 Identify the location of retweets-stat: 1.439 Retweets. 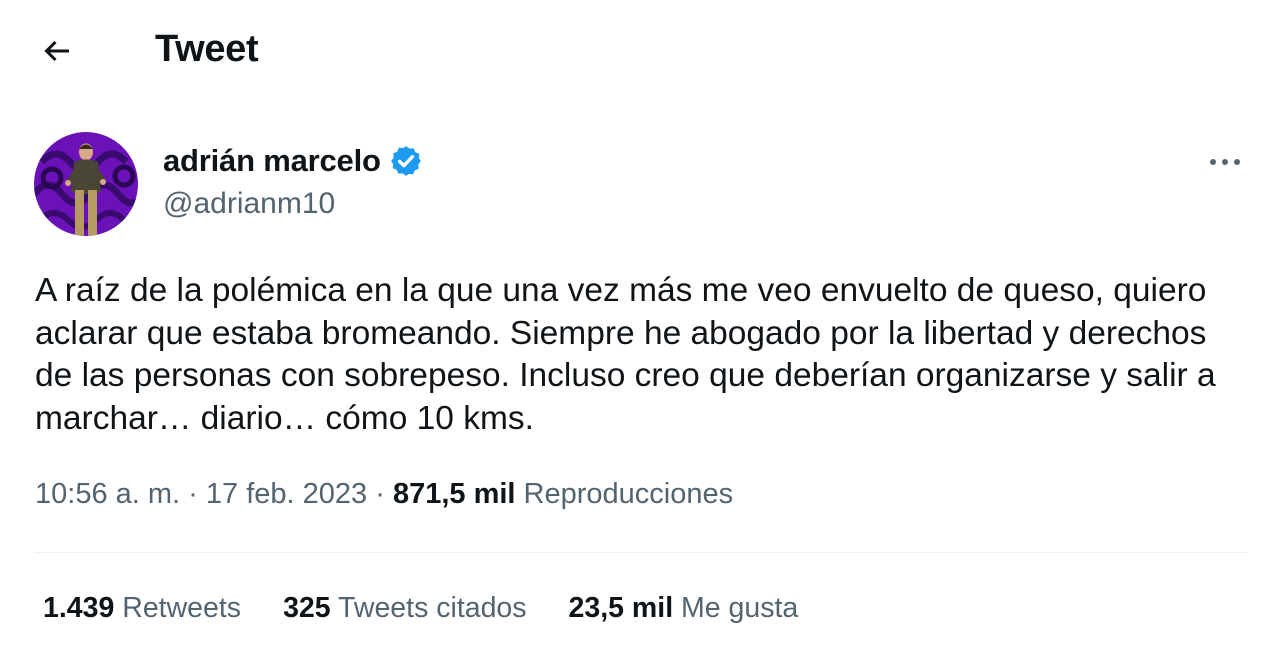
(142, 608).